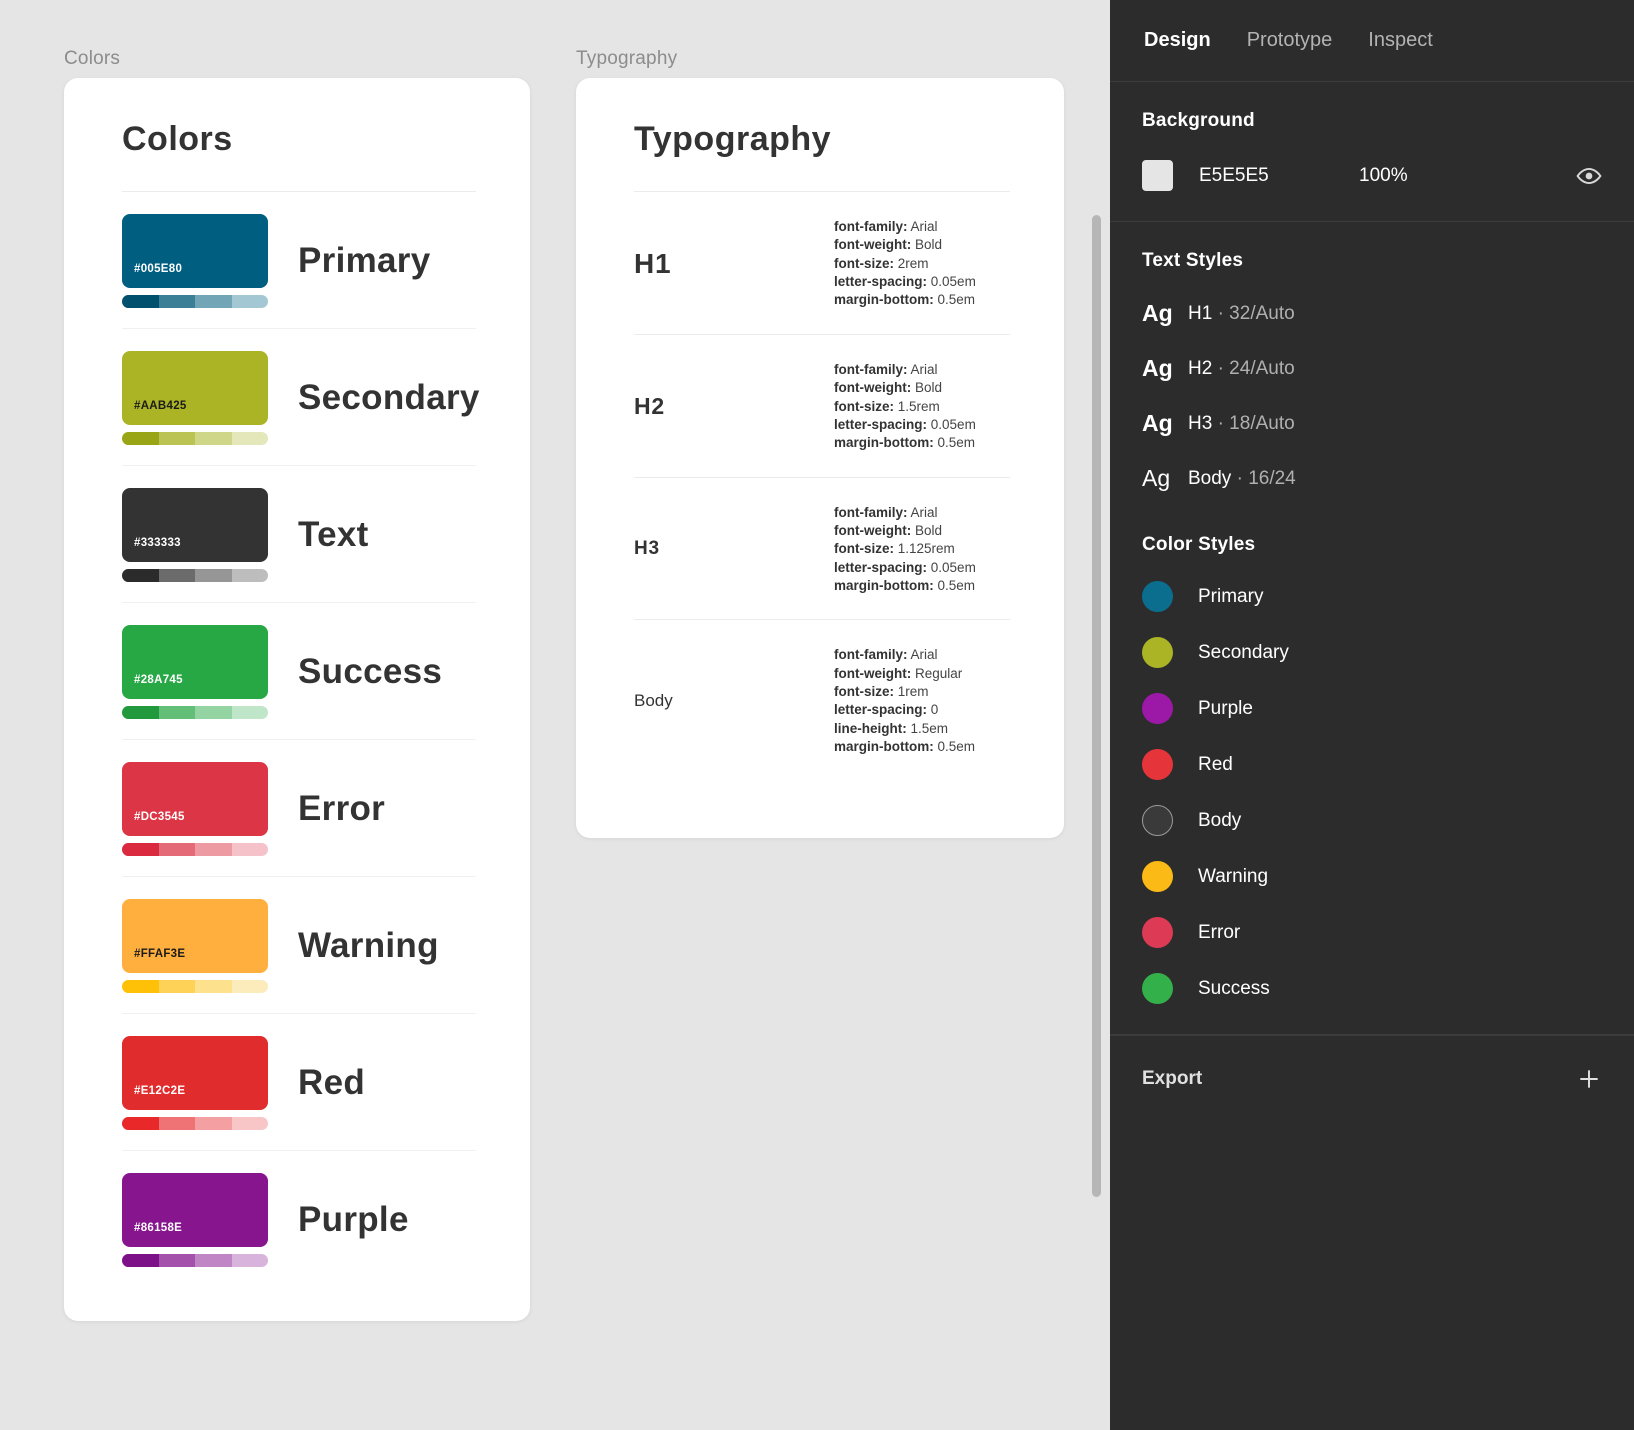 The width and height of the screenshot is (1634, 1430). I want to click on type-spec-value: Bold, so click(927, 245).